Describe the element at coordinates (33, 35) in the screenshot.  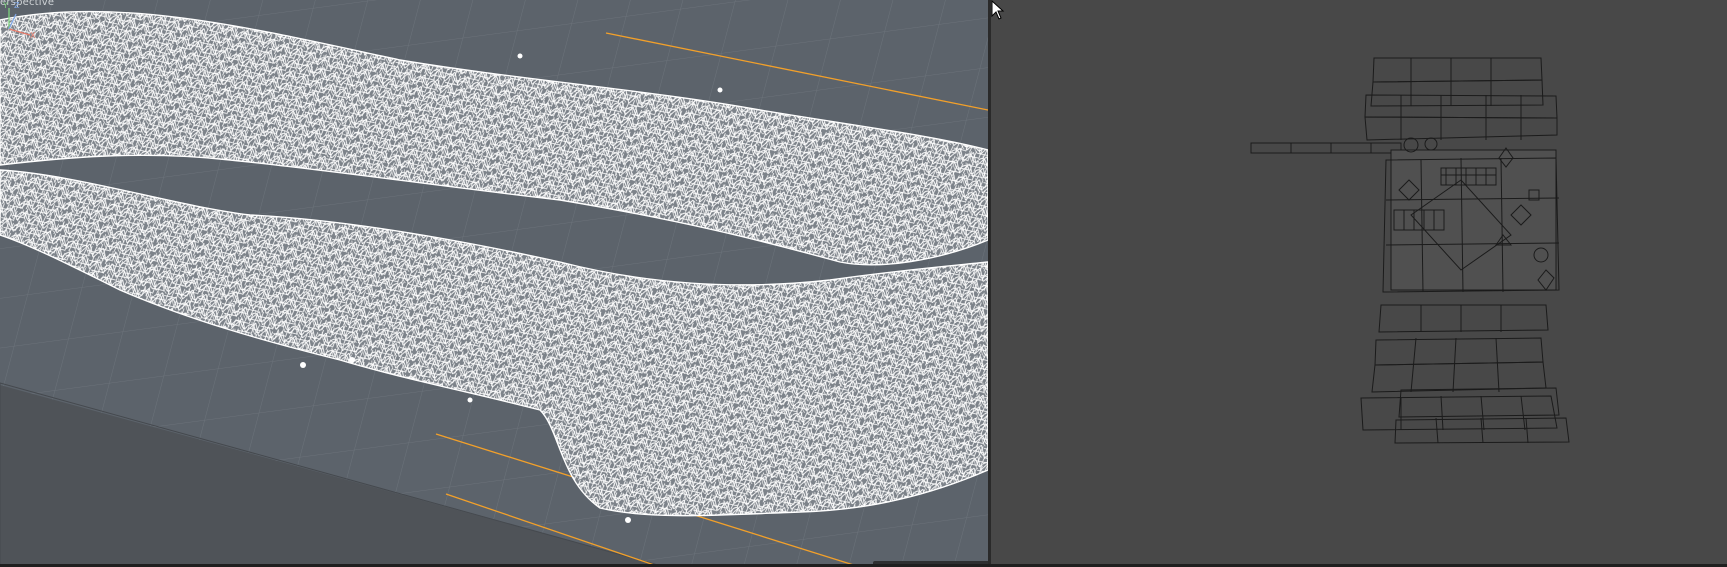
I see `axis-x-label: X` at that location.